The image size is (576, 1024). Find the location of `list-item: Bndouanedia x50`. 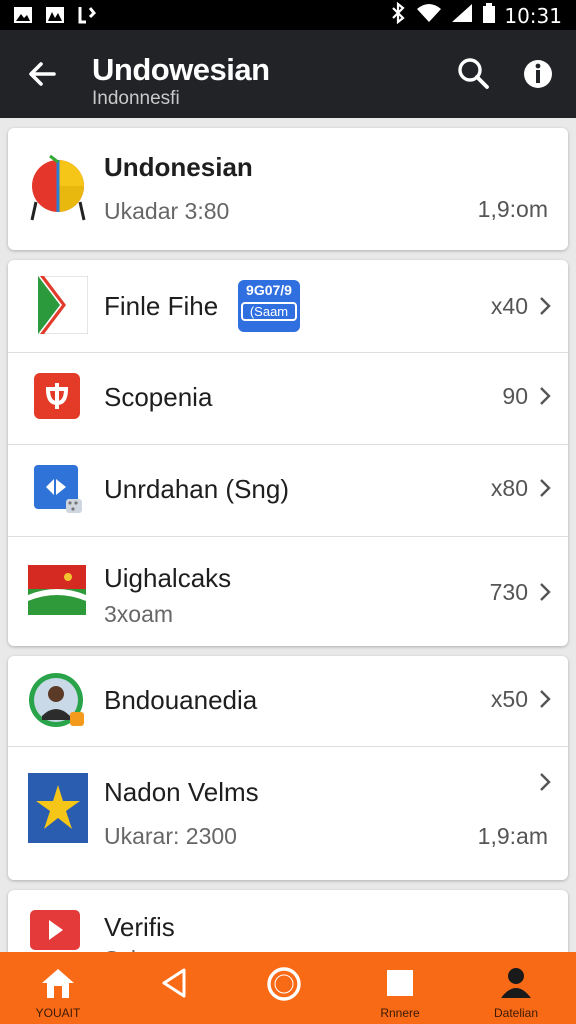

list-item: Bndouanedia x50 is located at coordinates (288, 701).